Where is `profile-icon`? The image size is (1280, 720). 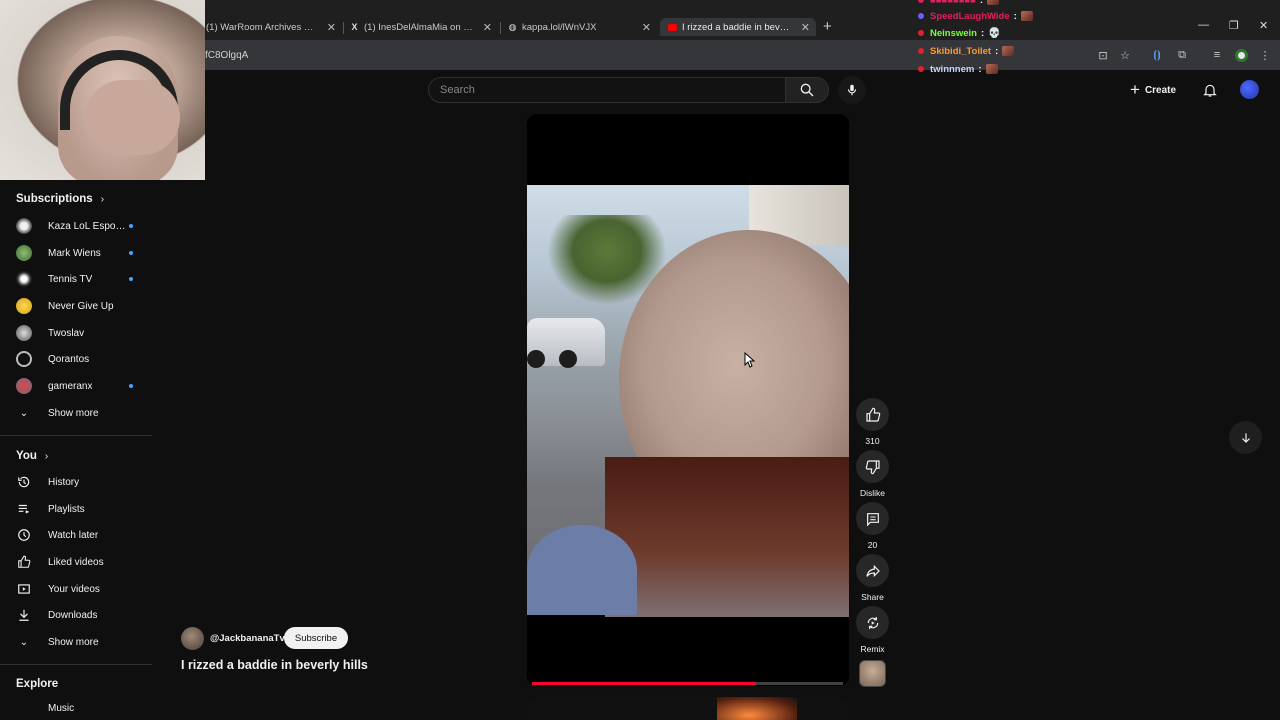
profile-icon is located at coordinates (1241, 55).